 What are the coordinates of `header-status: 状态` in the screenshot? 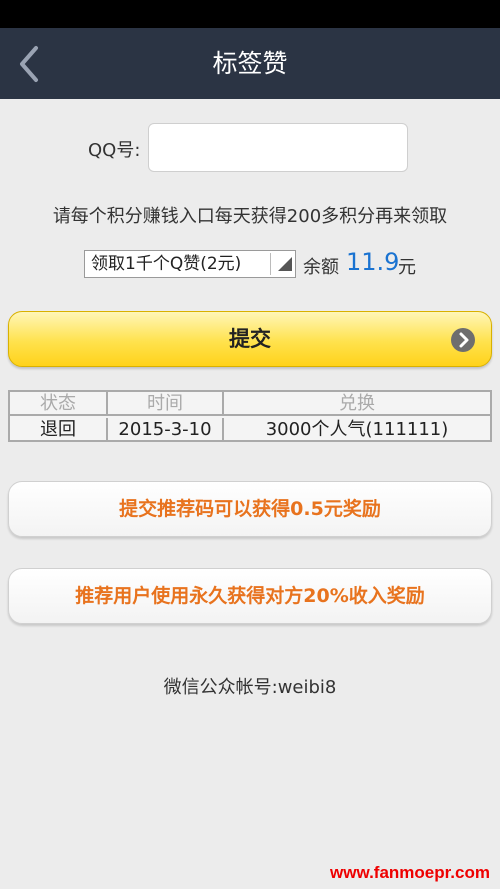 It's located at (59, 404).